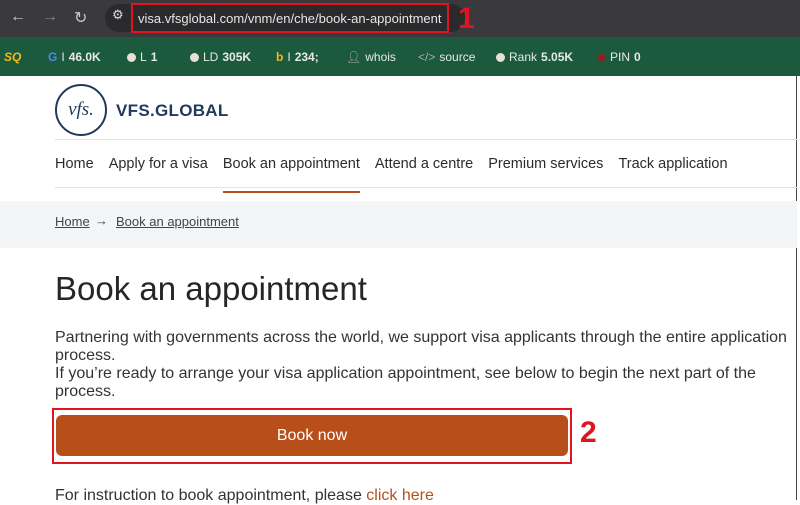 This screenshot has width=800, height=505. I want to click on click-here-link: click here, so click(400, 495).